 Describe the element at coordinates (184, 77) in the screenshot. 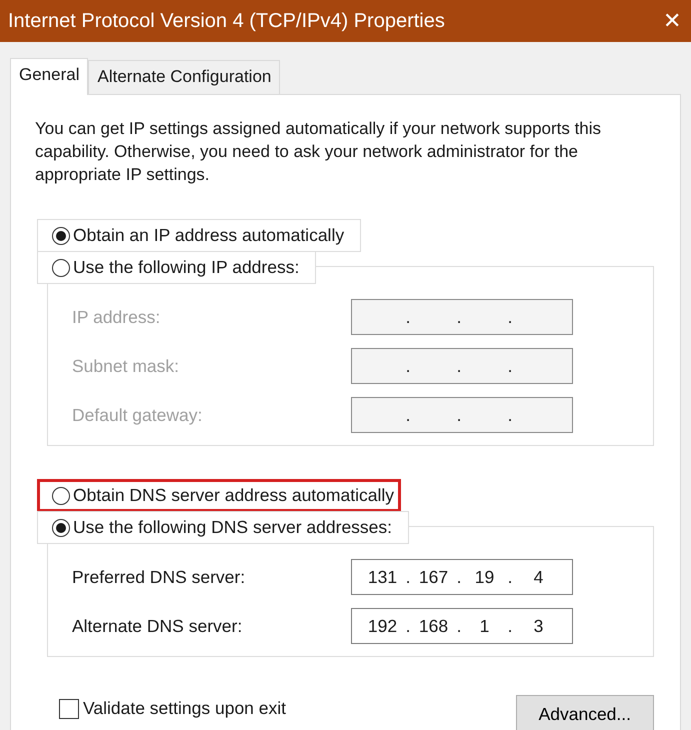

I see `tab: Alternate Configuration` at that location.